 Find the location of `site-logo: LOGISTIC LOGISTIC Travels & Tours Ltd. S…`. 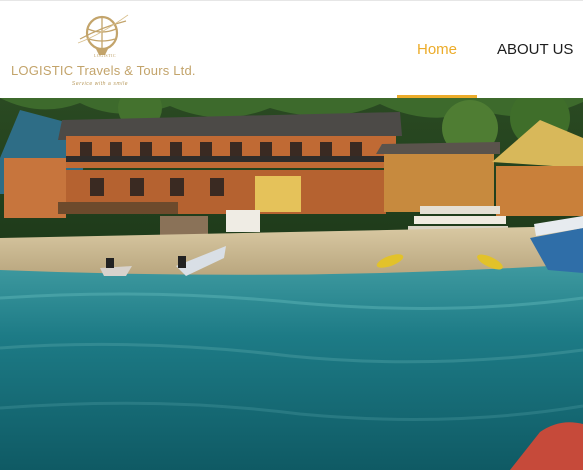

site-logo: LOGISTIC LOGISTIC Travels & Tours Ltd. S… is located at coordinates (105, 50).